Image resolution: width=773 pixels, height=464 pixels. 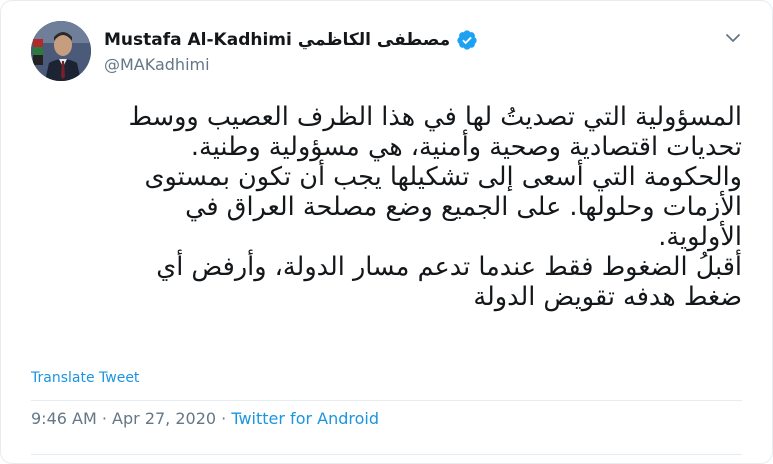 I want to click on tweet-time: 9:46 AM, so click(x=64, y=418).